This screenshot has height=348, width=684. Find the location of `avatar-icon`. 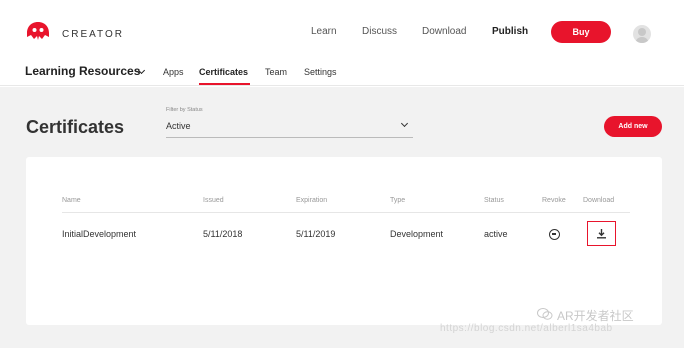

avatar-icon is located at coordinates (642, 34).